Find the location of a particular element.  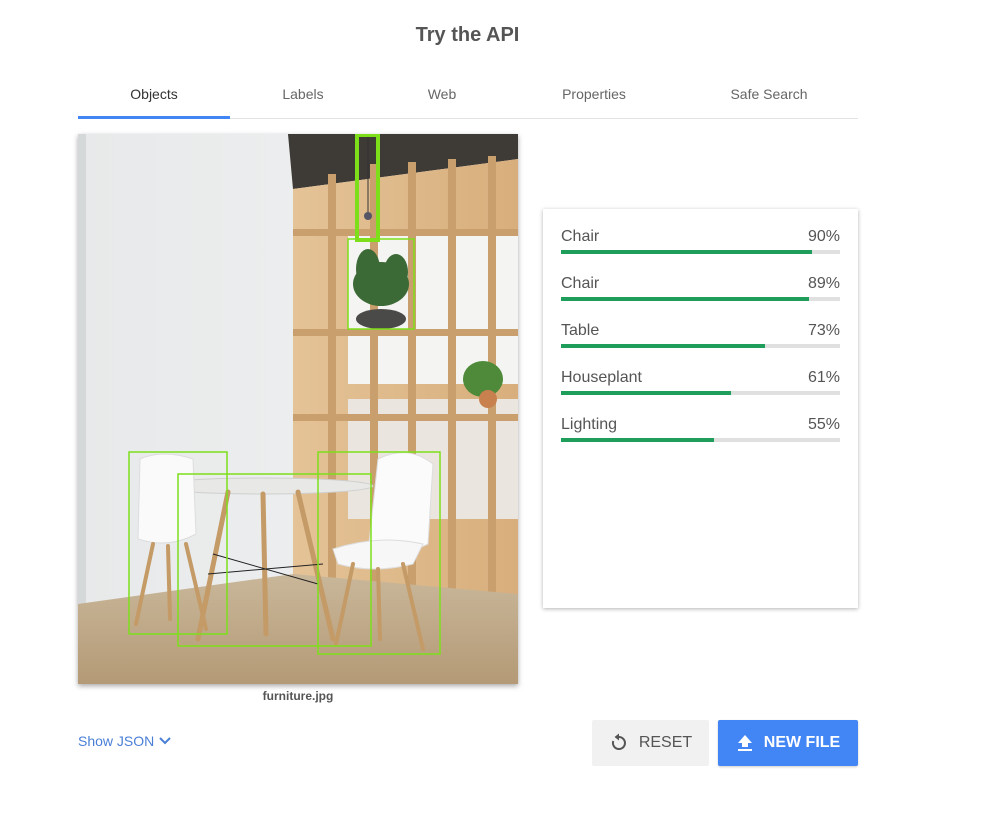

tab-objects: Objects is located at coordinates (154, 100).